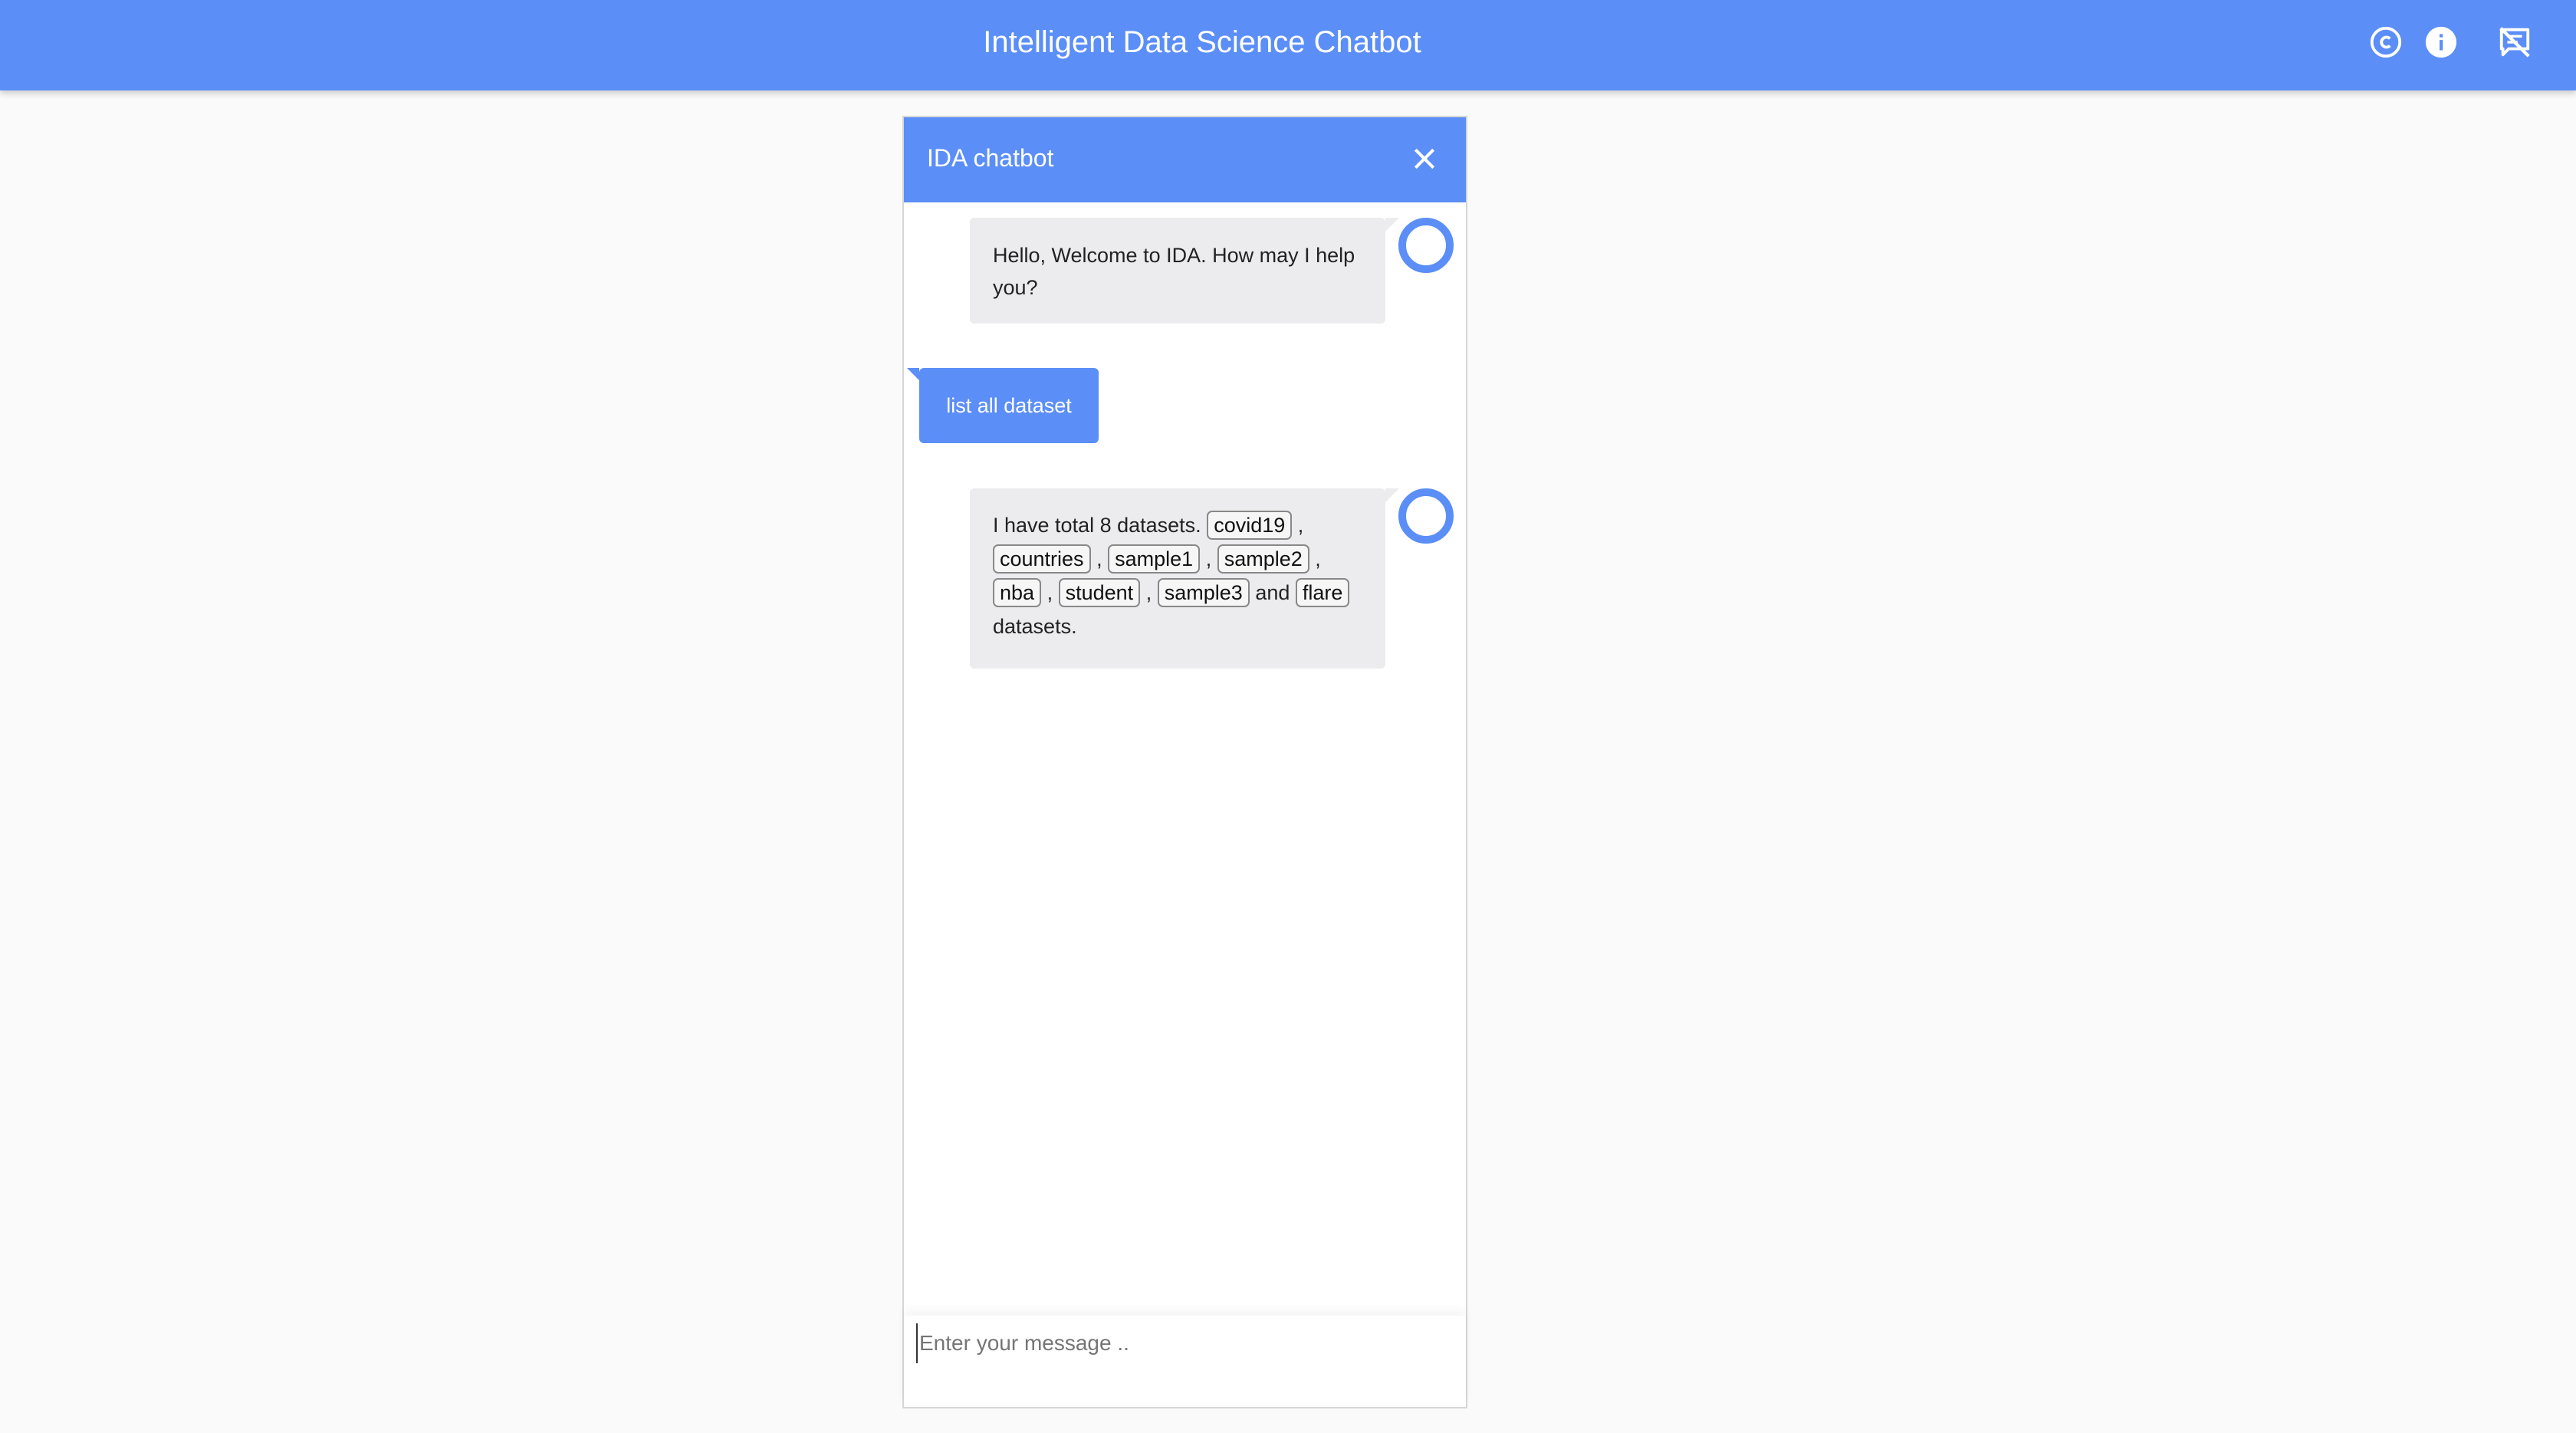 Image resolution: width=2576 pixels, height=1433 pixels. I want to click on close-chat-button, so click(1424, 158).